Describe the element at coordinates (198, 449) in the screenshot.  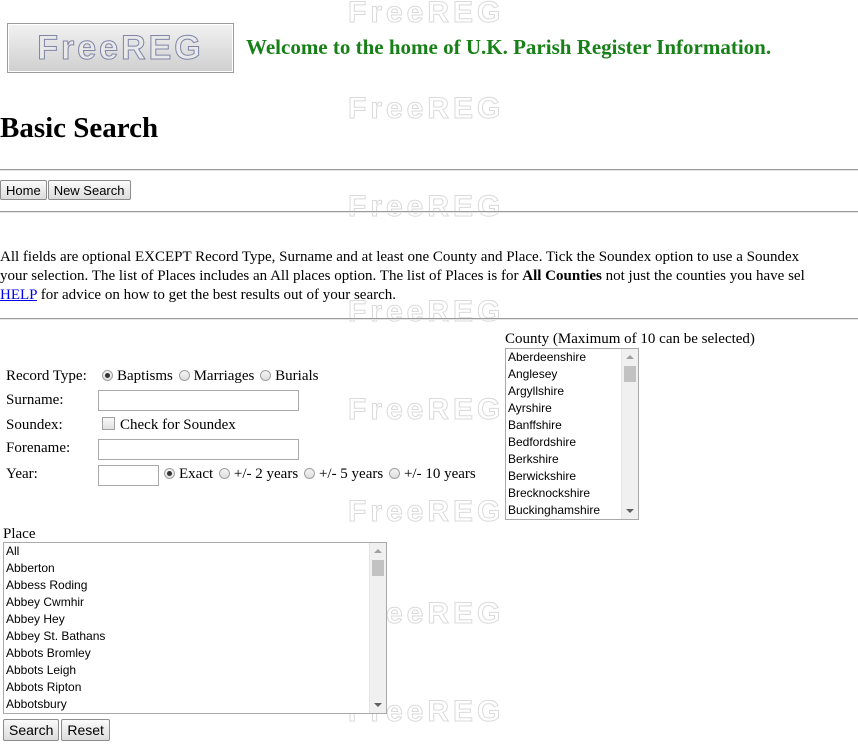
I see `forename-input` at that location.